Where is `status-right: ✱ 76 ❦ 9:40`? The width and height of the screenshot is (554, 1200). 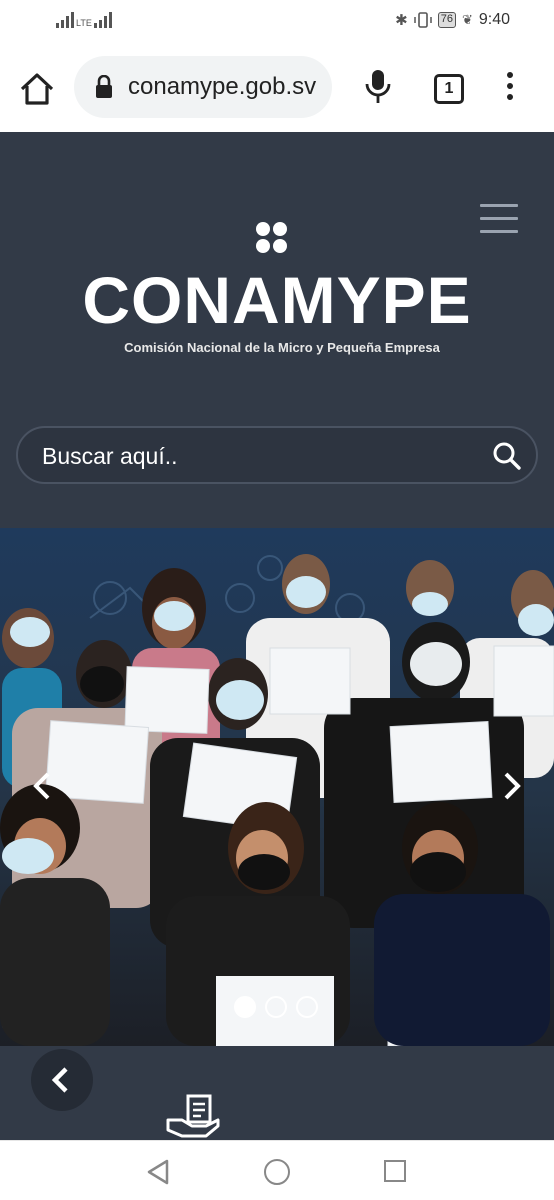 status-right: ✱ 76 ❦ 9:40 is located at coordinates (452, 20).